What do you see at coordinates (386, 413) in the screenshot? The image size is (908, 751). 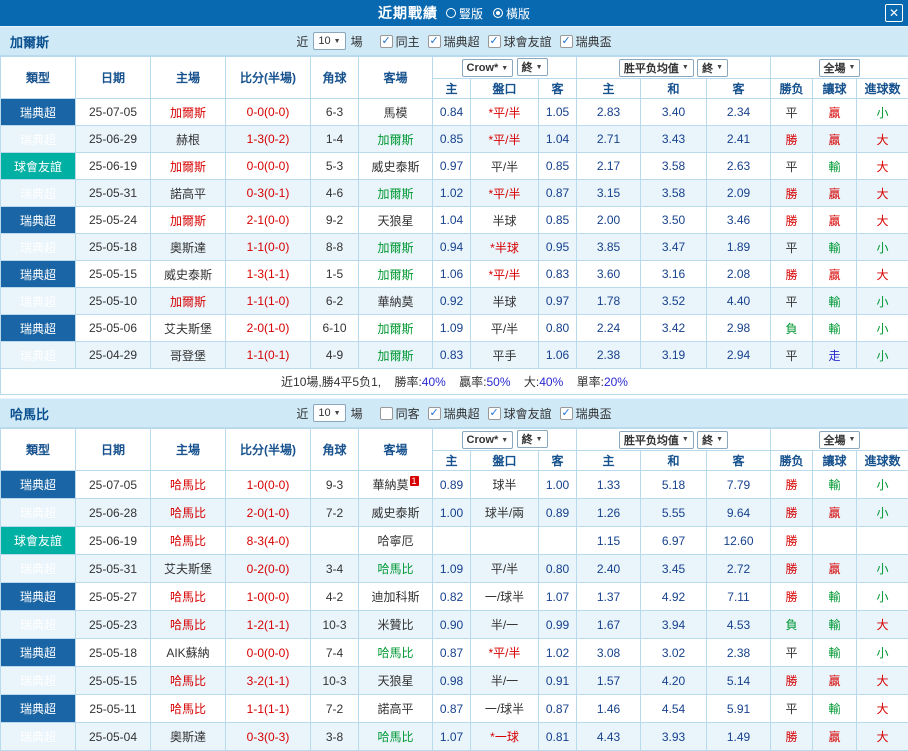 I see `checkbox-icon` at bounding box center [386, 413].